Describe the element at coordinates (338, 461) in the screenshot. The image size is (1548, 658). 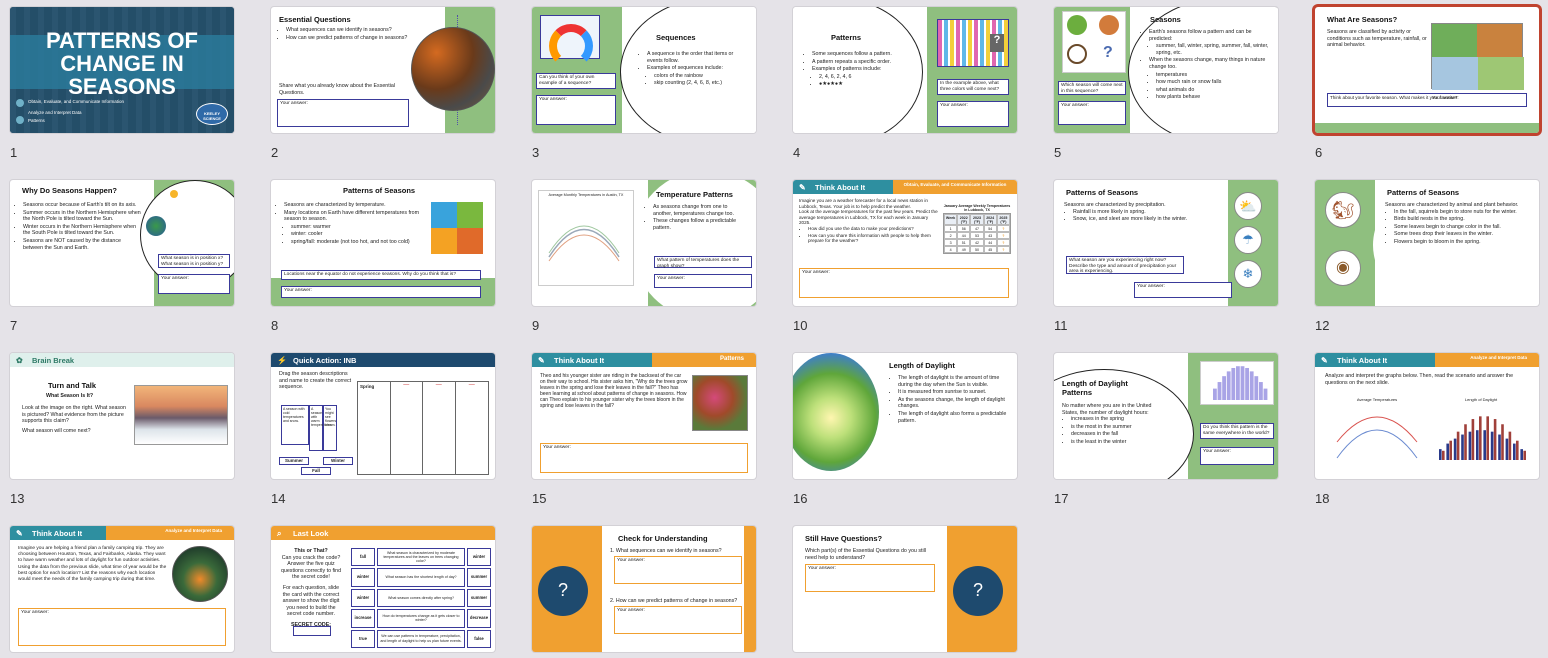
I see `drag-card-winter: Winter` at that location.